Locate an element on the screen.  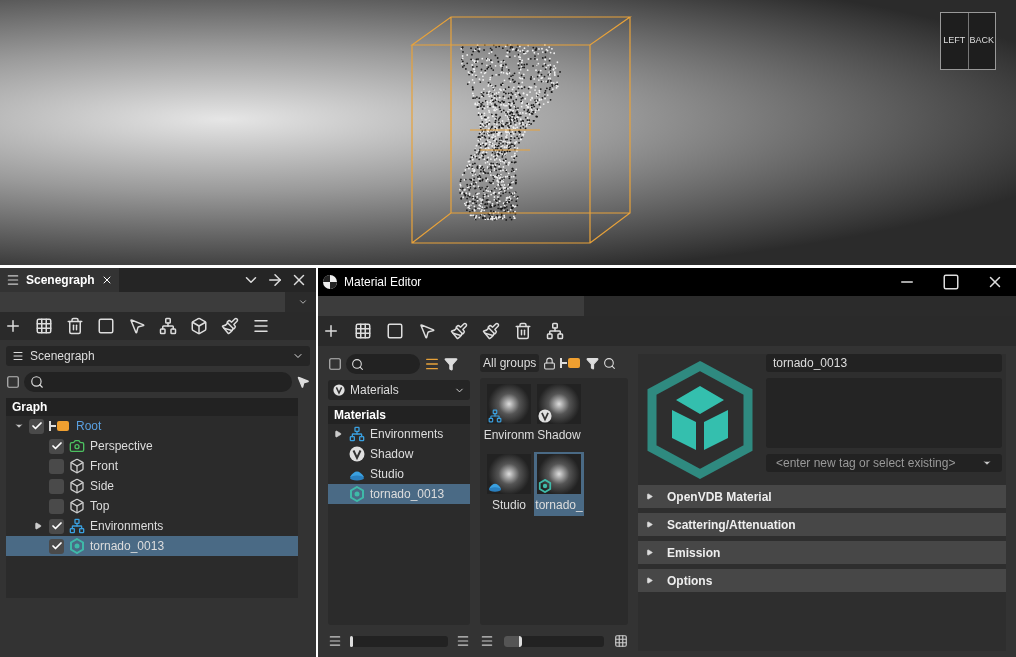
view-cube: LEFT BACK is located at coordinates (968, 41).